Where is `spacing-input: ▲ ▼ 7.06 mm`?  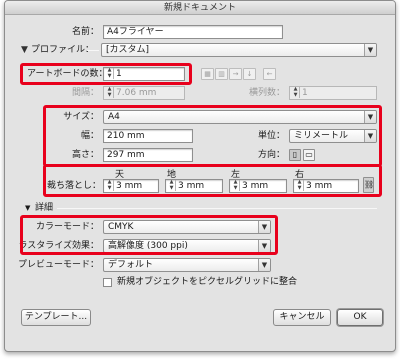 spacing-input: ▲ ▼ 7.06 mm is located at coordinates (144, 93).